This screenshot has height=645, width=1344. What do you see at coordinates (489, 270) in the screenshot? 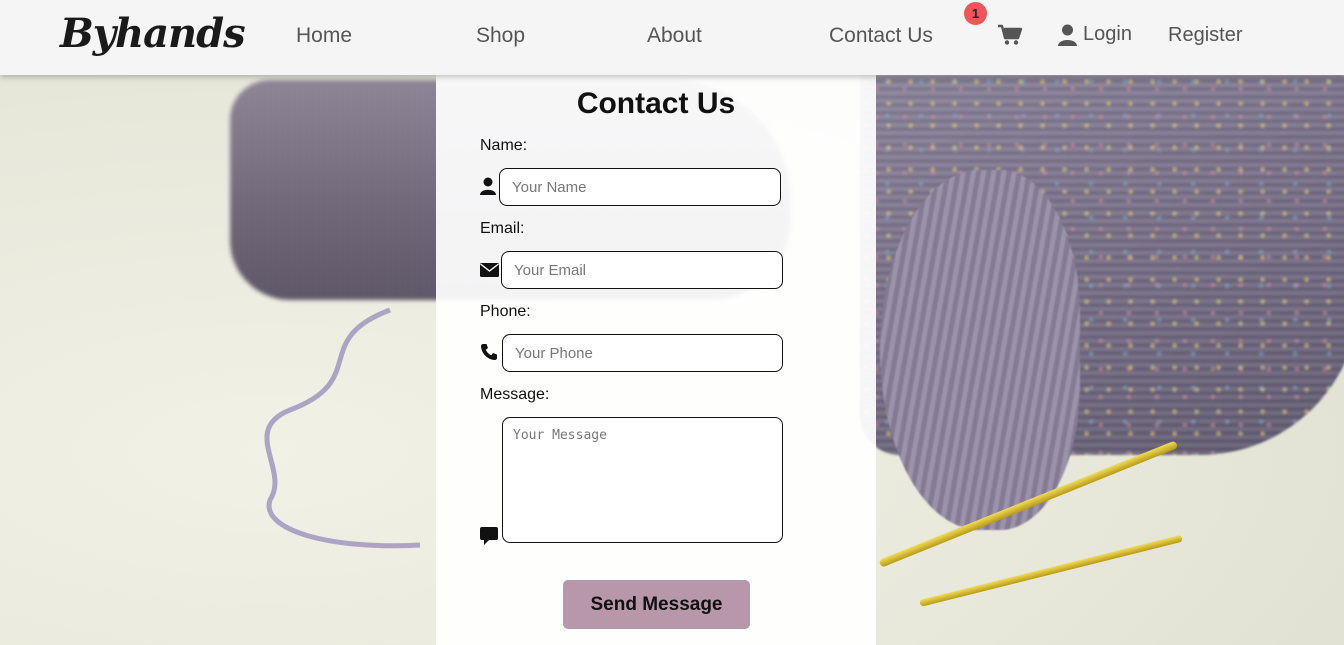
I see `envelope-icon` at bounding box center [489, 270].